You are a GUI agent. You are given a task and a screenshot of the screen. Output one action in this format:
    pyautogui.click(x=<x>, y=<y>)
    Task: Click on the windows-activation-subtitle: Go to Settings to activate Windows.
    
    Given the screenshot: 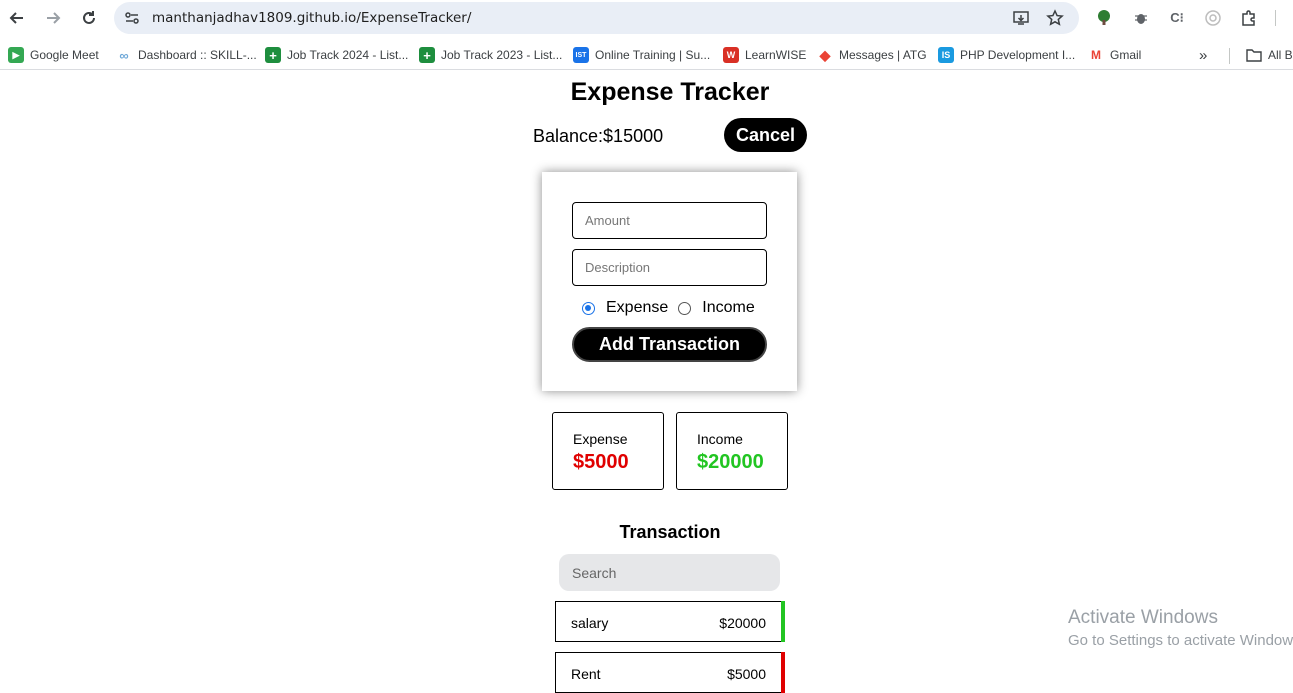 What is the action you would take?
    pyautogui.click(x=1180, y=640)
    